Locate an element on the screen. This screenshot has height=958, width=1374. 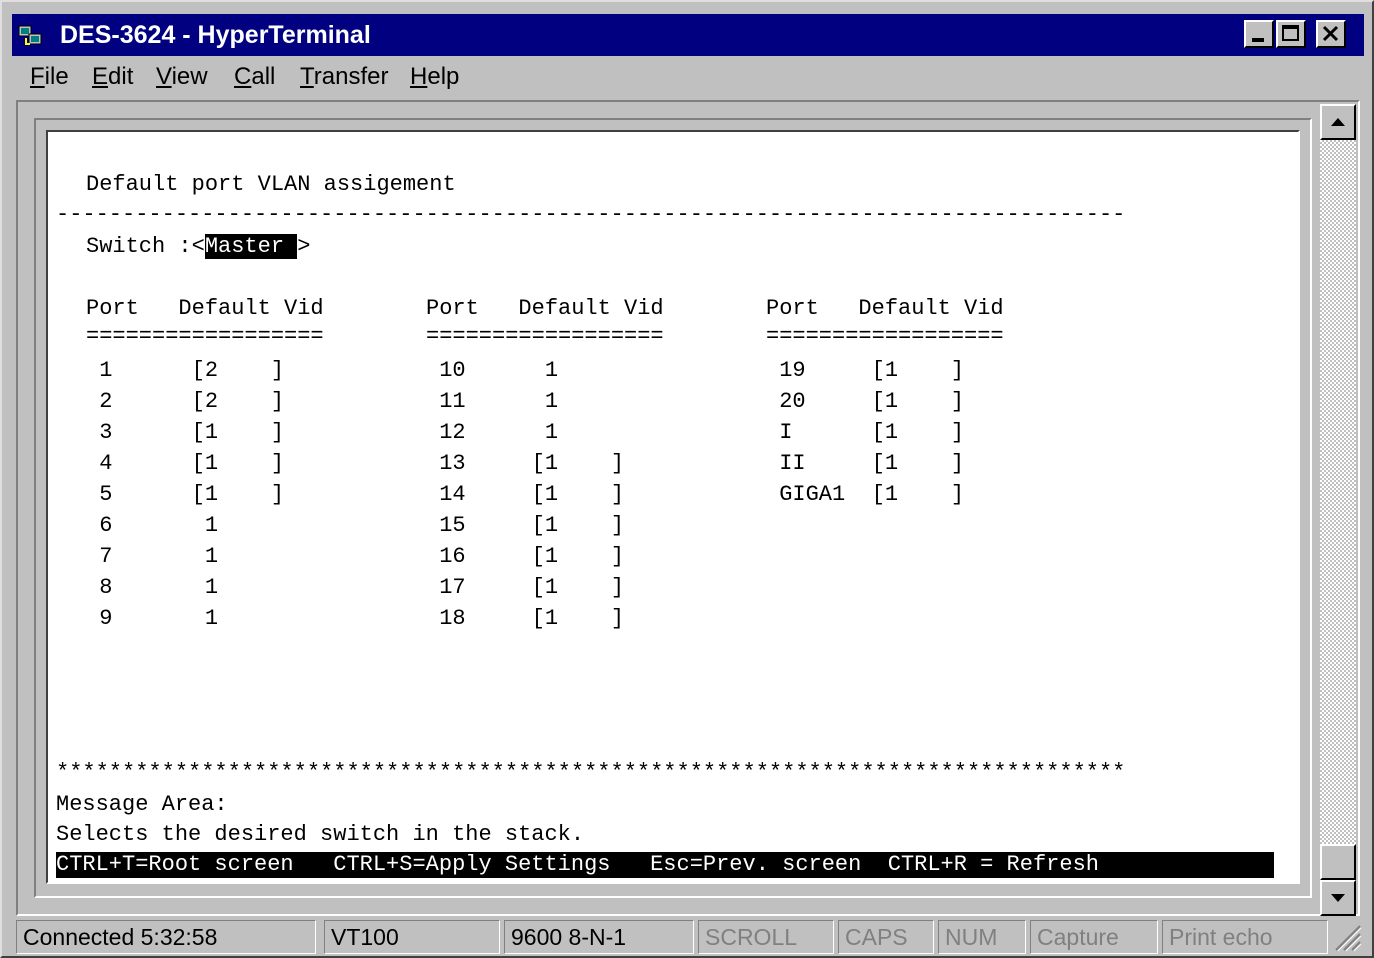
status-port-settings: 9600 8-N-1 is located at coordinates (599, 937).